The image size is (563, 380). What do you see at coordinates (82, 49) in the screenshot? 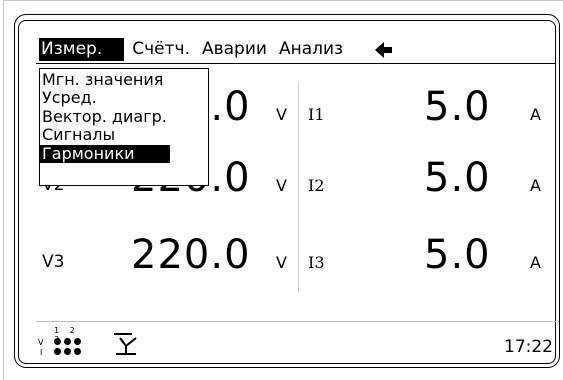
I see `menu-measure: Измер.` at bounding box center [82, 49].